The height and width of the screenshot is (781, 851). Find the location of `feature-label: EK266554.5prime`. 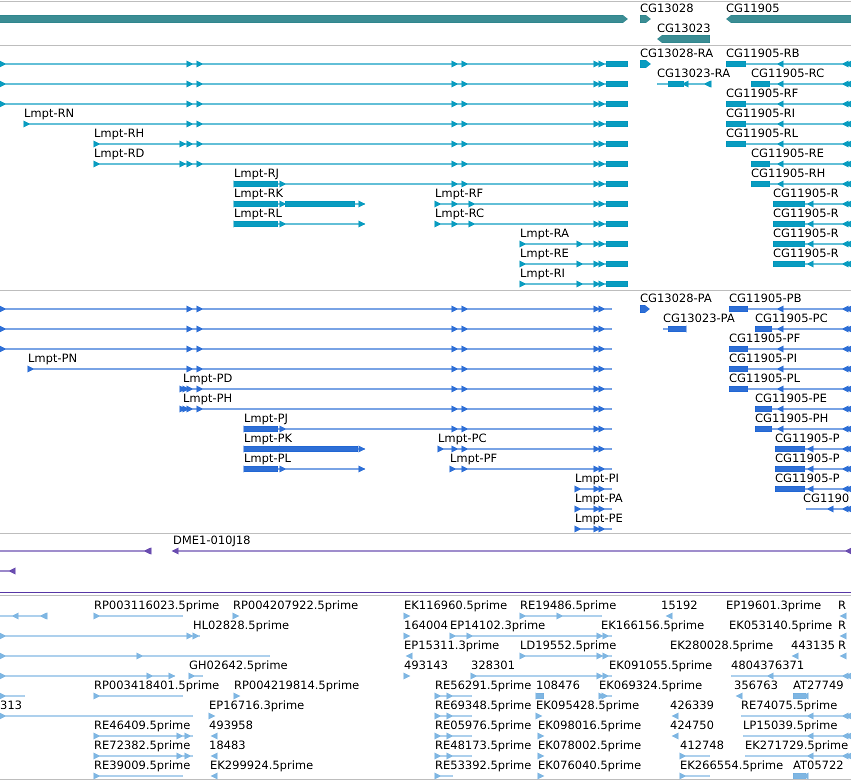

feature-label: EK266554.5prime is located at coordinates (732, 765).